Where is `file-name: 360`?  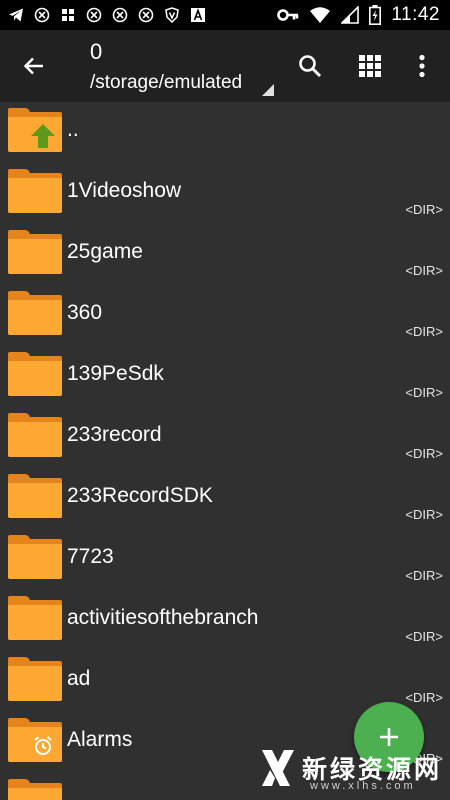 file-name: 360 is located at coordinates (85, 312).